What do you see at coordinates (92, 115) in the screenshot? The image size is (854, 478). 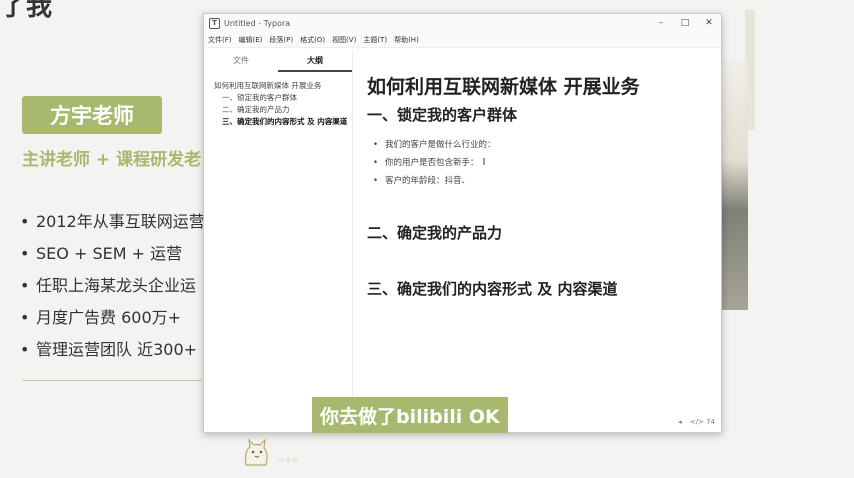 I see `teacher-name-badge: 方宇老师` at bounding box center [92, 115].